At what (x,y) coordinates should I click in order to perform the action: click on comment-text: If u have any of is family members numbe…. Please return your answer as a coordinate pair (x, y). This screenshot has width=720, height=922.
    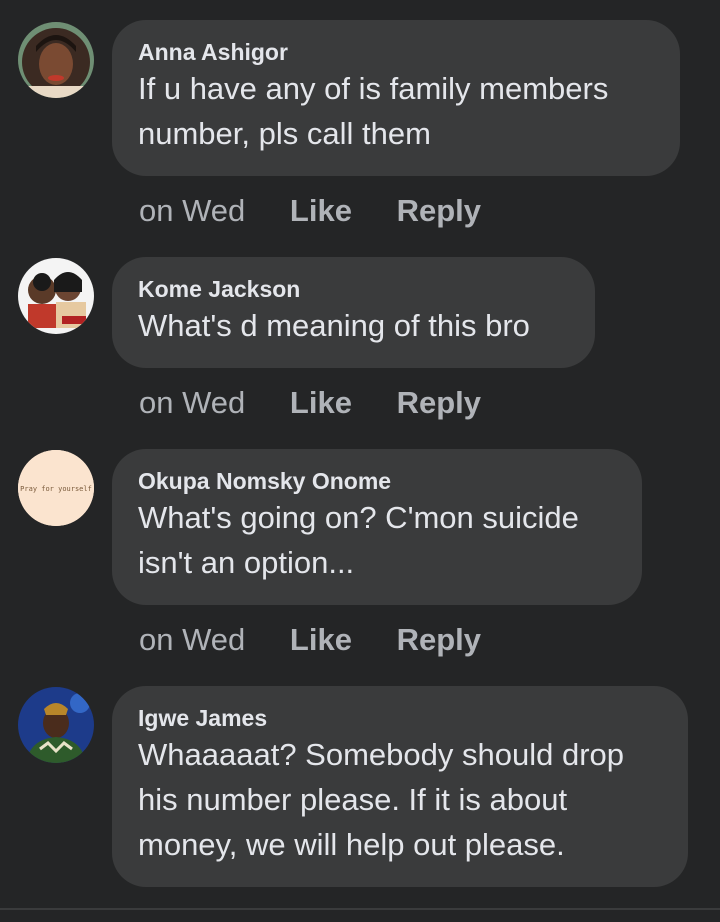
    Looking at the image, I should click on (373, 111).